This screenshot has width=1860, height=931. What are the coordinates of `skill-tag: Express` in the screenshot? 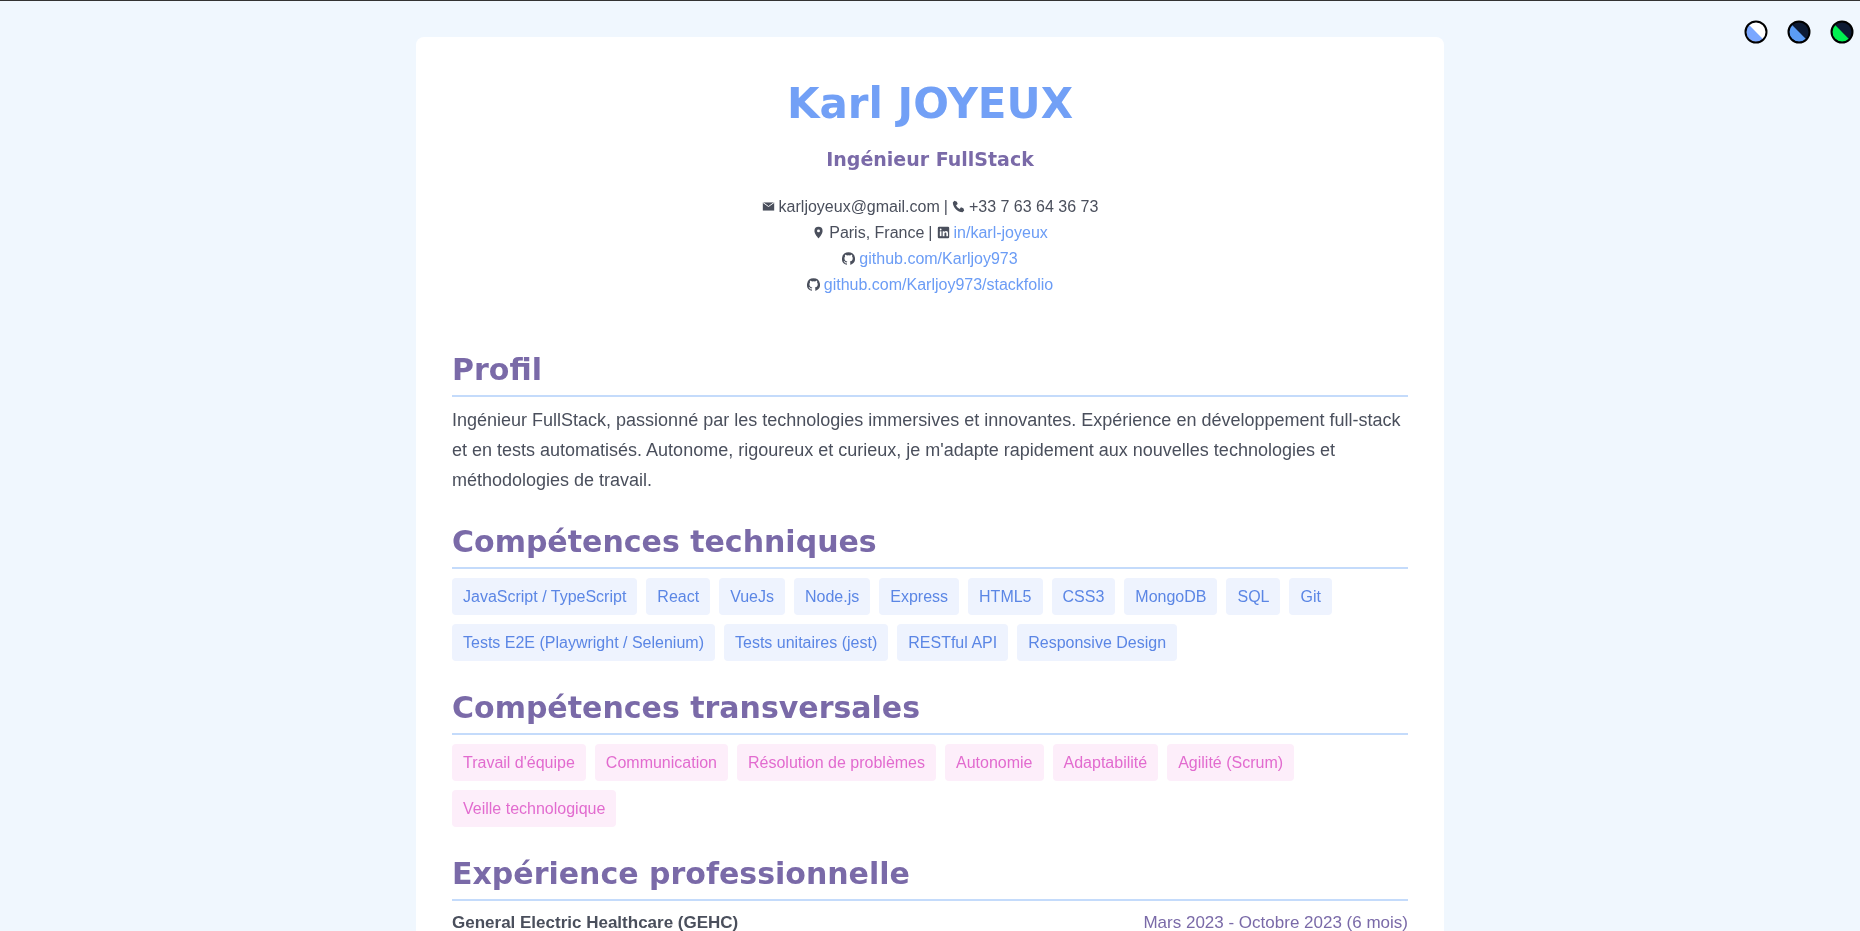 It's located at (919, 596).